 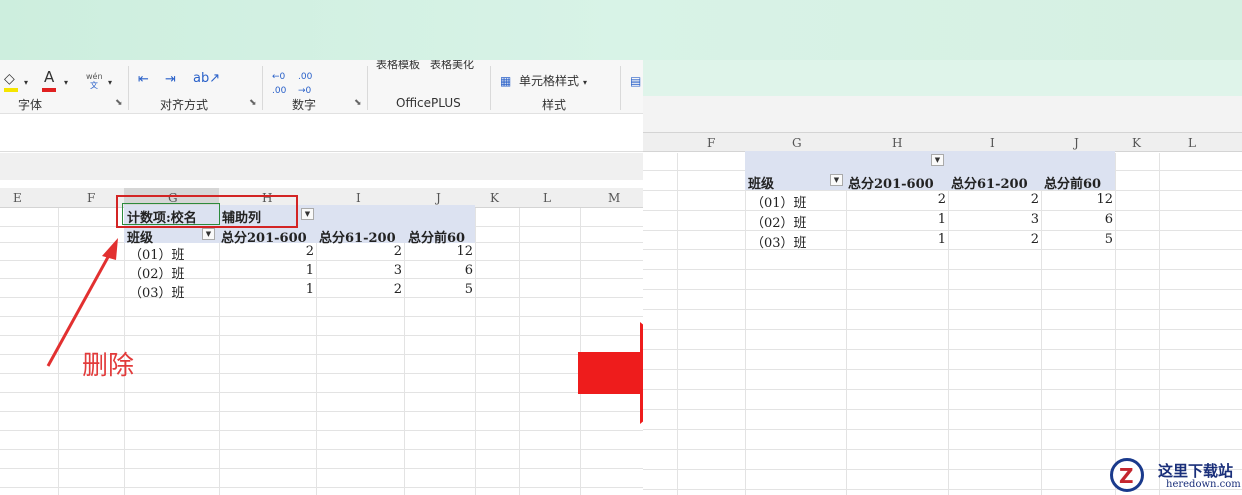 I want to click on site-watermark: Z 这里下载站 heredown.com, so click(x=1175, y=475).